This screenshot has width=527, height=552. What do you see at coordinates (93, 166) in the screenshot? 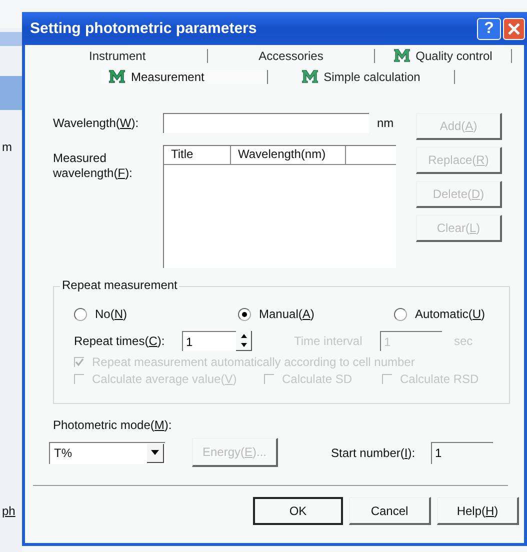
I see `field-label: Measured wavelength(F):` at bounding box center [93, 166].